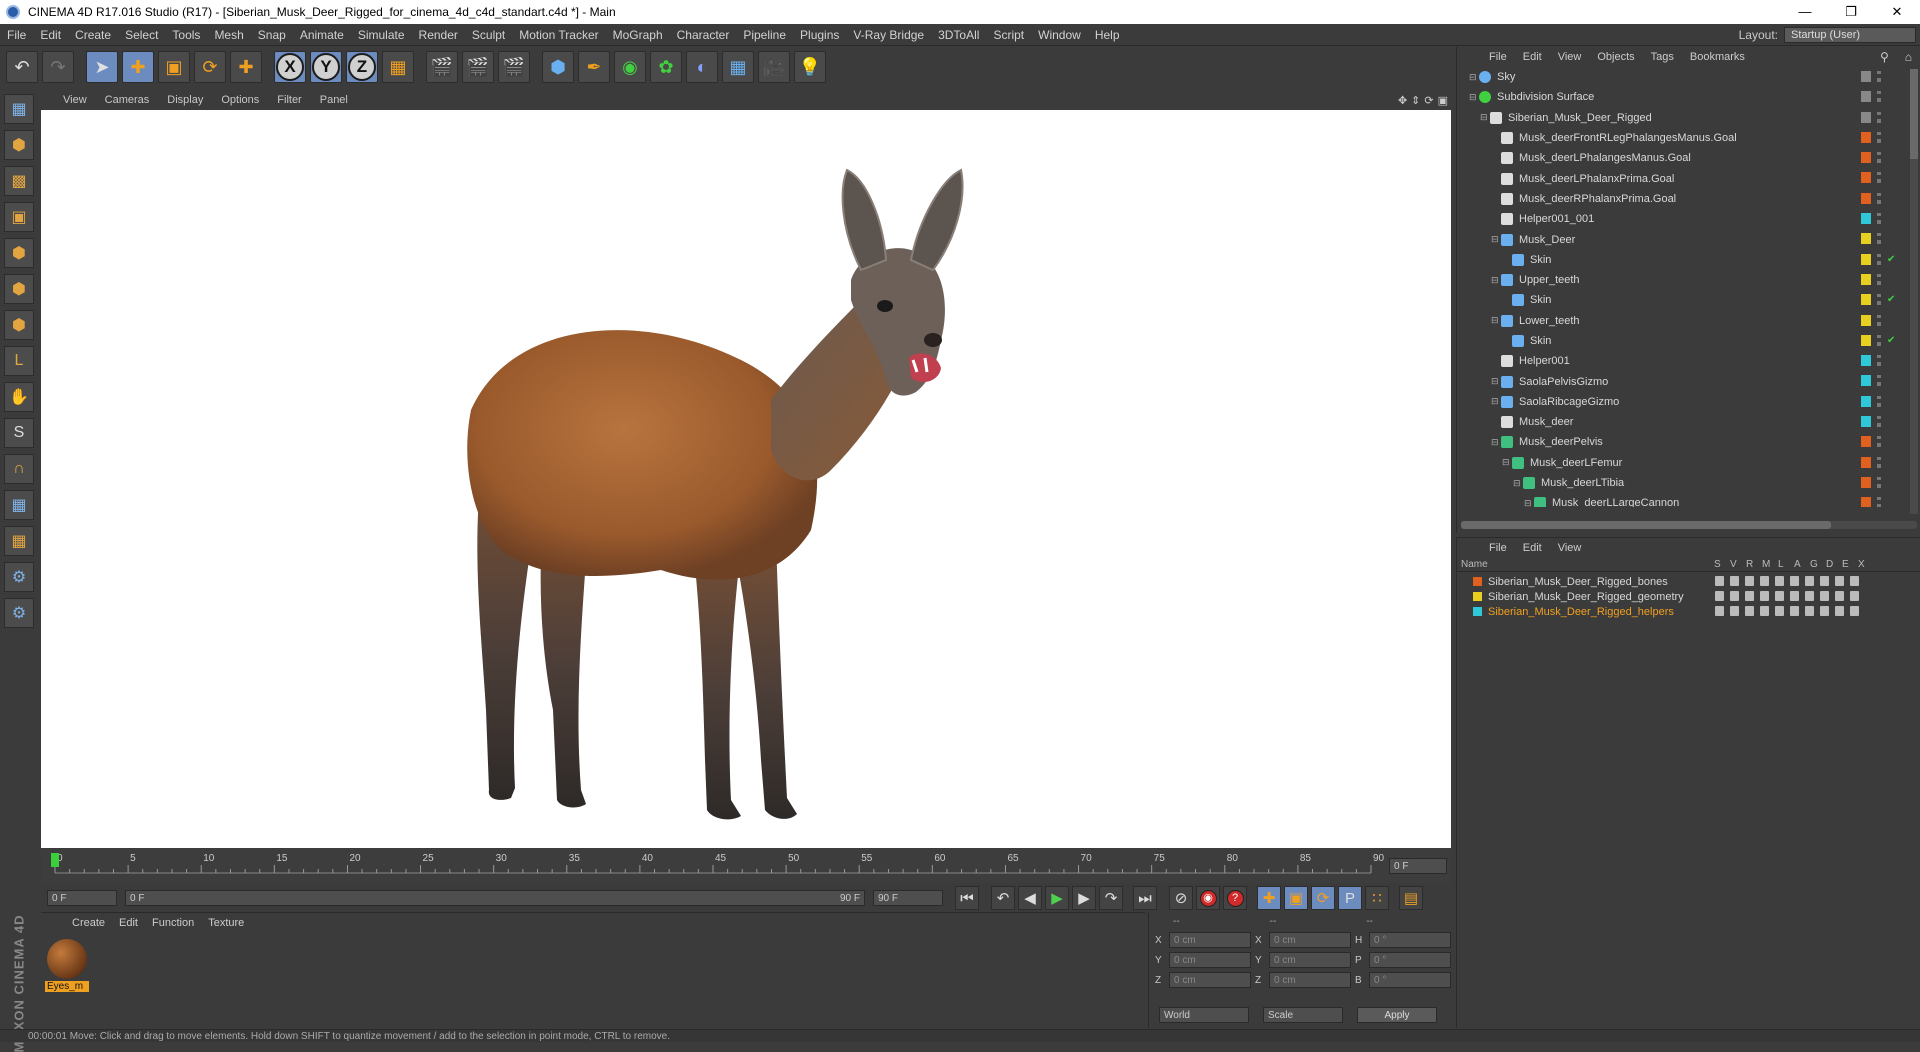  What do you see at coordinates (738, 67) in the screenshot?
I see `floor-scene-icon: ▦` at bounding box center [738, 67].